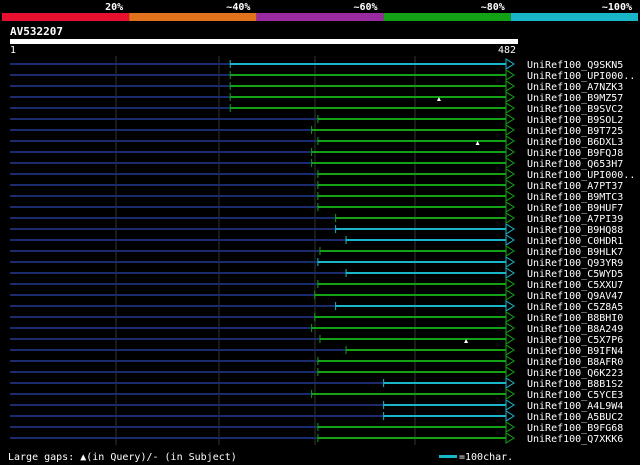  What do you see at coordinates (316, 163) in the screenshot?
I see `hit-row: UniRef100_Q653H7` at bounding box center [316, 163].